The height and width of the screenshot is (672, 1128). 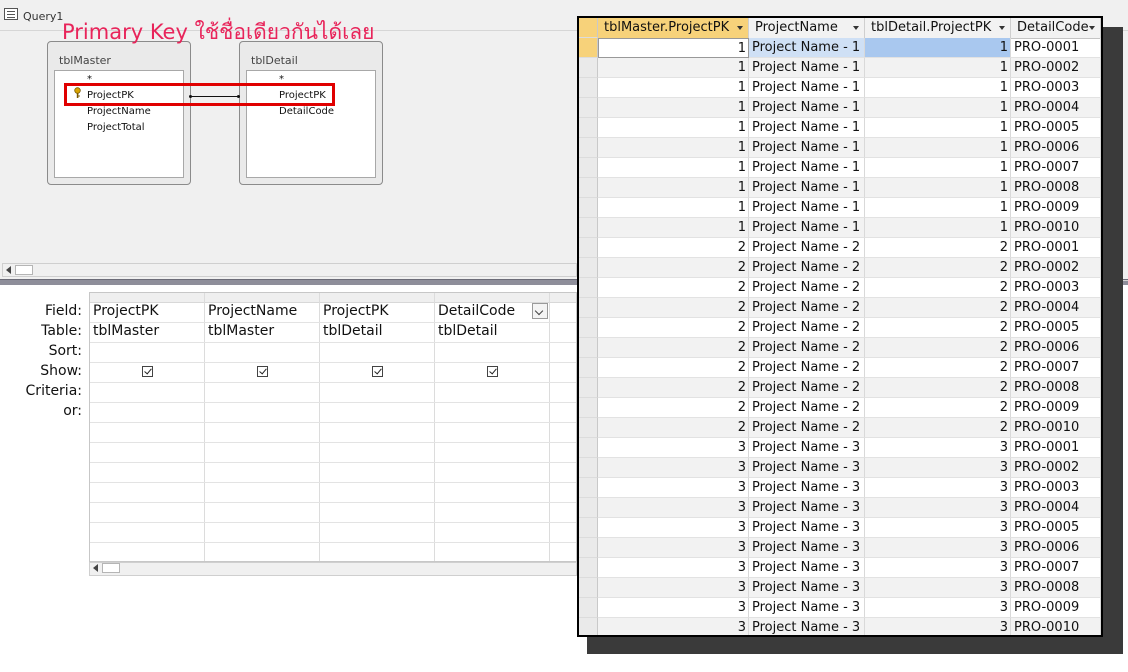 I want to click on table-row: 1 Project Name - 1 1 PRO-0001, so click(x=849, y=48).